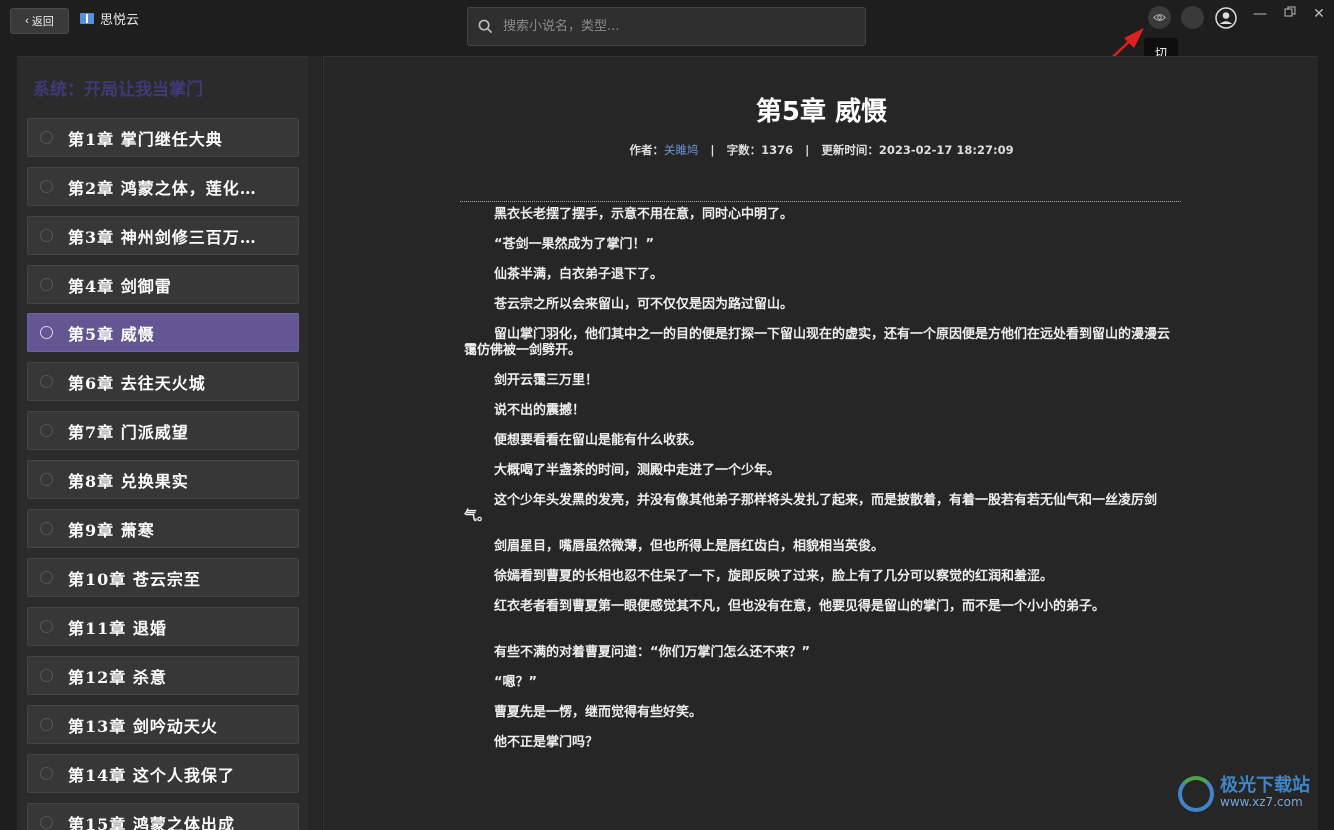  I want to click on restore-button, so click(1290, 14).